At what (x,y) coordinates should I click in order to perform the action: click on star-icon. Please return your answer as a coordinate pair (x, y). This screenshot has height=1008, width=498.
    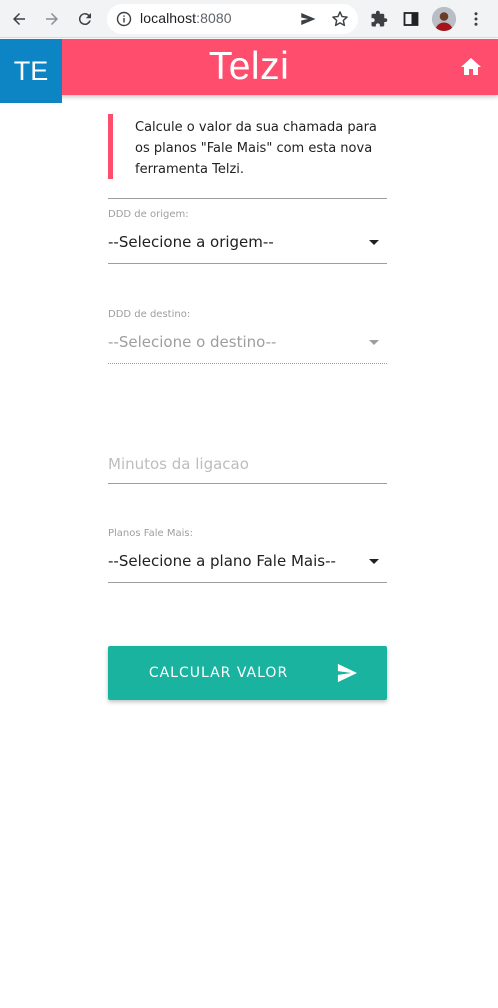
    Looking at the image, I should click on (340, 19).